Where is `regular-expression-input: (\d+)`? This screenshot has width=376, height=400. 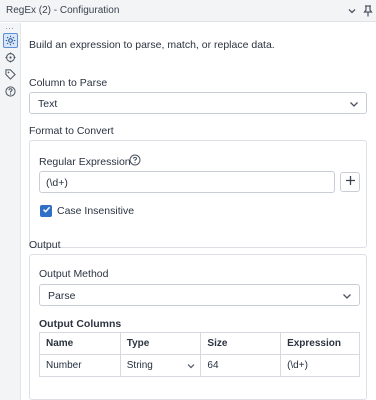
regular-expression-input: (\d+) is located at coordinates (187, 182).